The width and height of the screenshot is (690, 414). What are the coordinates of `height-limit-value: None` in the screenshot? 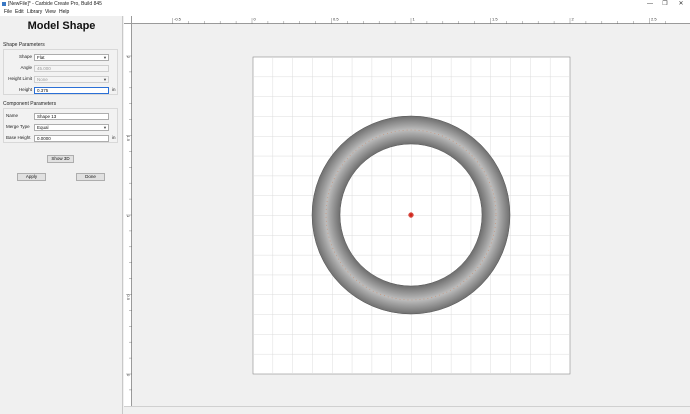 It's located at (42, 79).